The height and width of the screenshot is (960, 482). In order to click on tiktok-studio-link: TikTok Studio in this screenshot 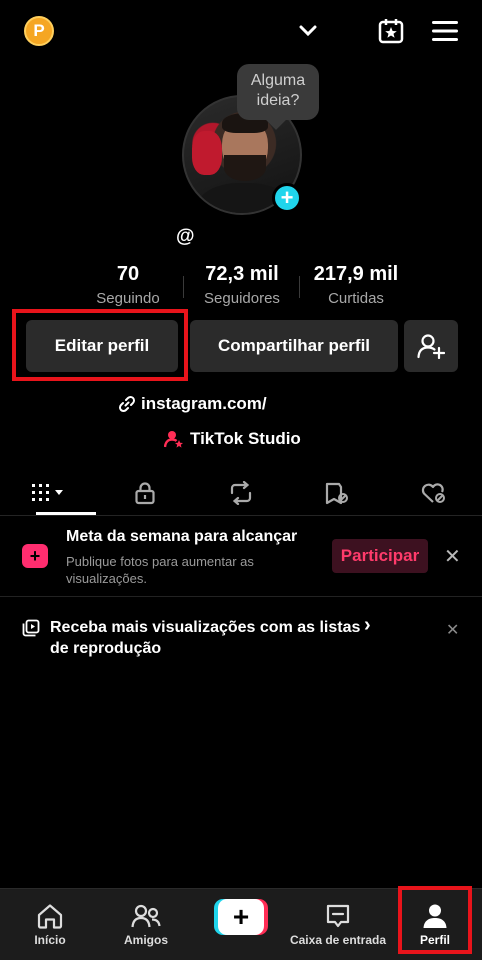, I will do `click(232, 439)`.